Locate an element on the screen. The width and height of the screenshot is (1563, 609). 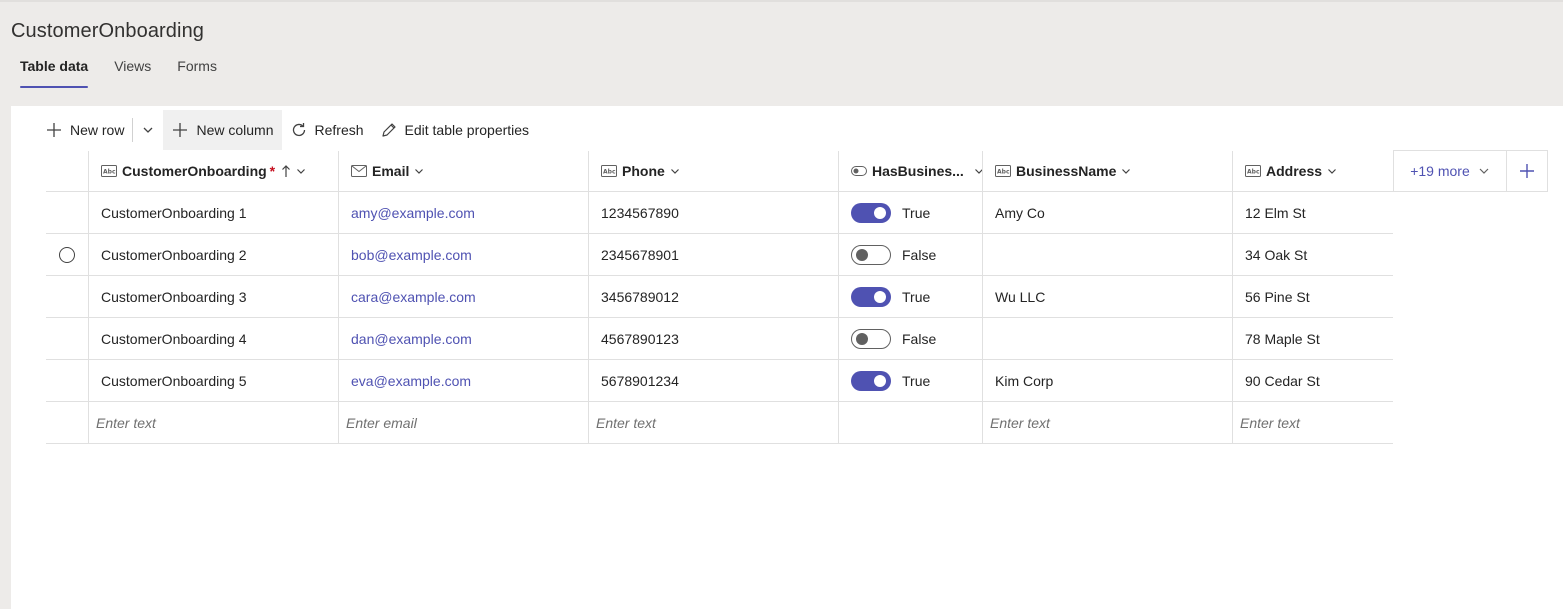
more-columns-label: +19 more is located at coordinates (1440, 171).